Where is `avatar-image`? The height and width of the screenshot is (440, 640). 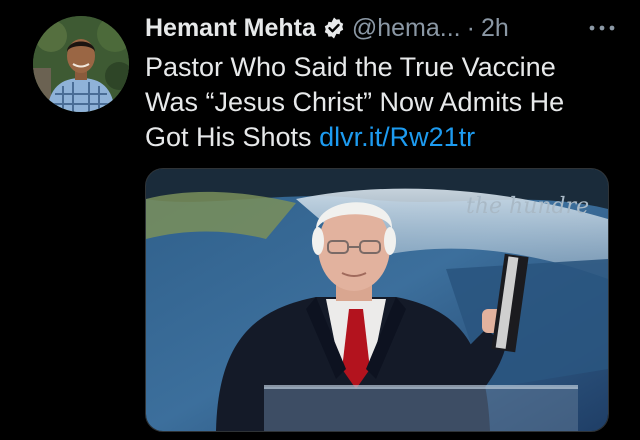 avatar-image is located at coordinates (81, 64).